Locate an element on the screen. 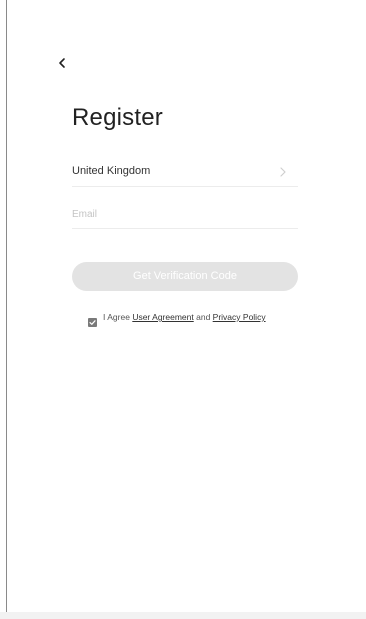 This screenshot has height=619, width=366. checkmark-icon is located at coordinates (92, 322).